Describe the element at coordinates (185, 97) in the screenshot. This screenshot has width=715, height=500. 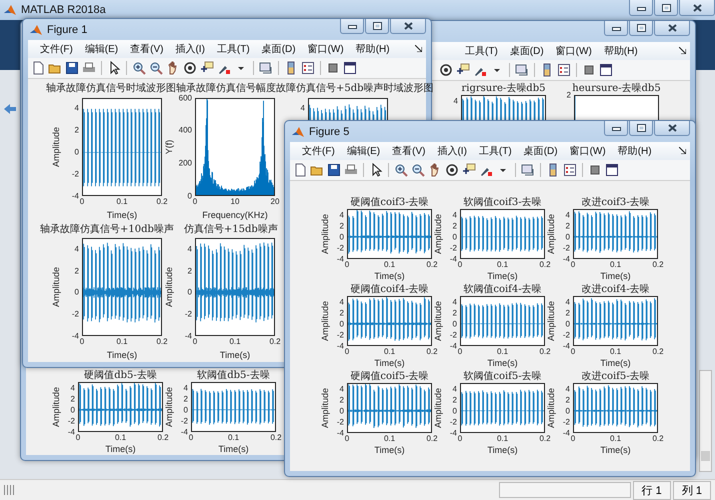
I see `tick-label: 600` at that location.